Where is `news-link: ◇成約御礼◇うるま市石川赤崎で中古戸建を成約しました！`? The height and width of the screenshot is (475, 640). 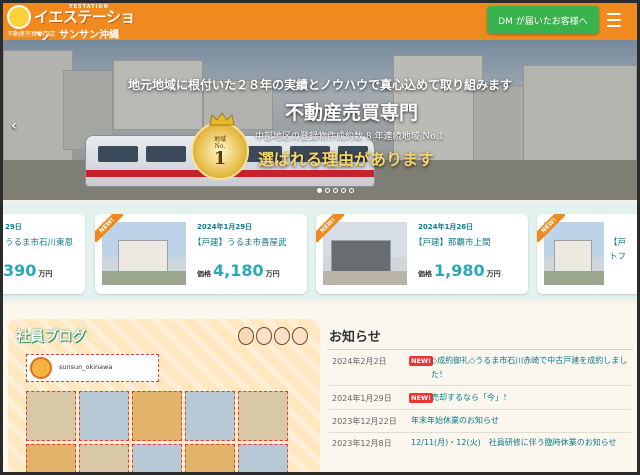 news-link: ◇成約御礼◇うるま市石川赤崎で中古戸建を成約しました！ is located at coordinates (530, 368).